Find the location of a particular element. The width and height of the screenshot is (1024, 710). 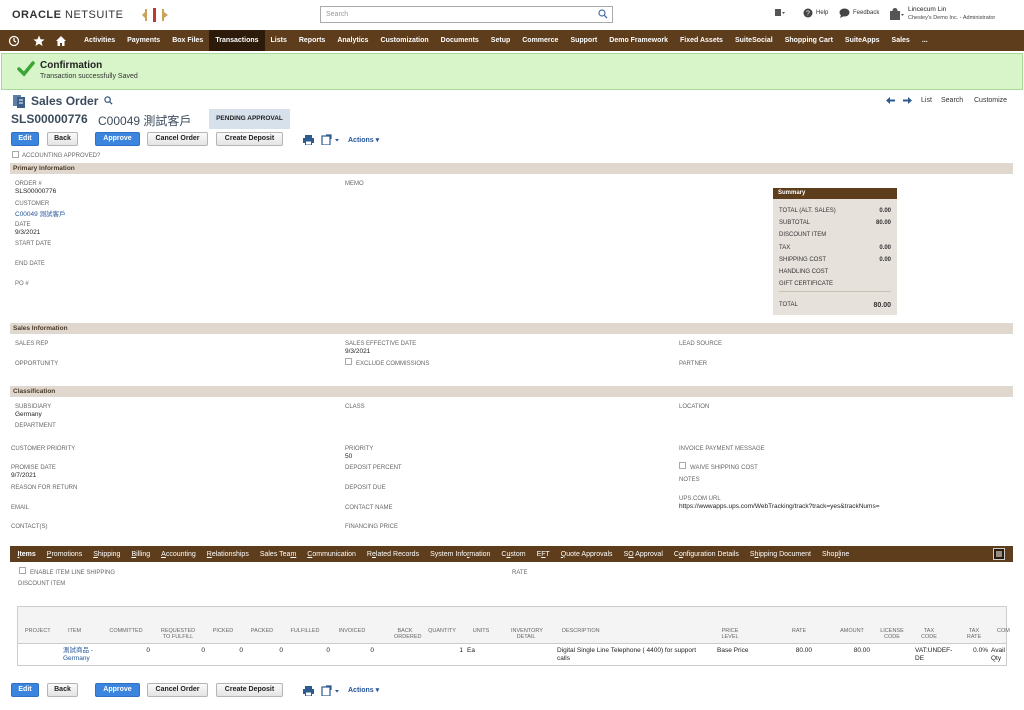

global-search-input: Search is located at coordinates (466, 14).